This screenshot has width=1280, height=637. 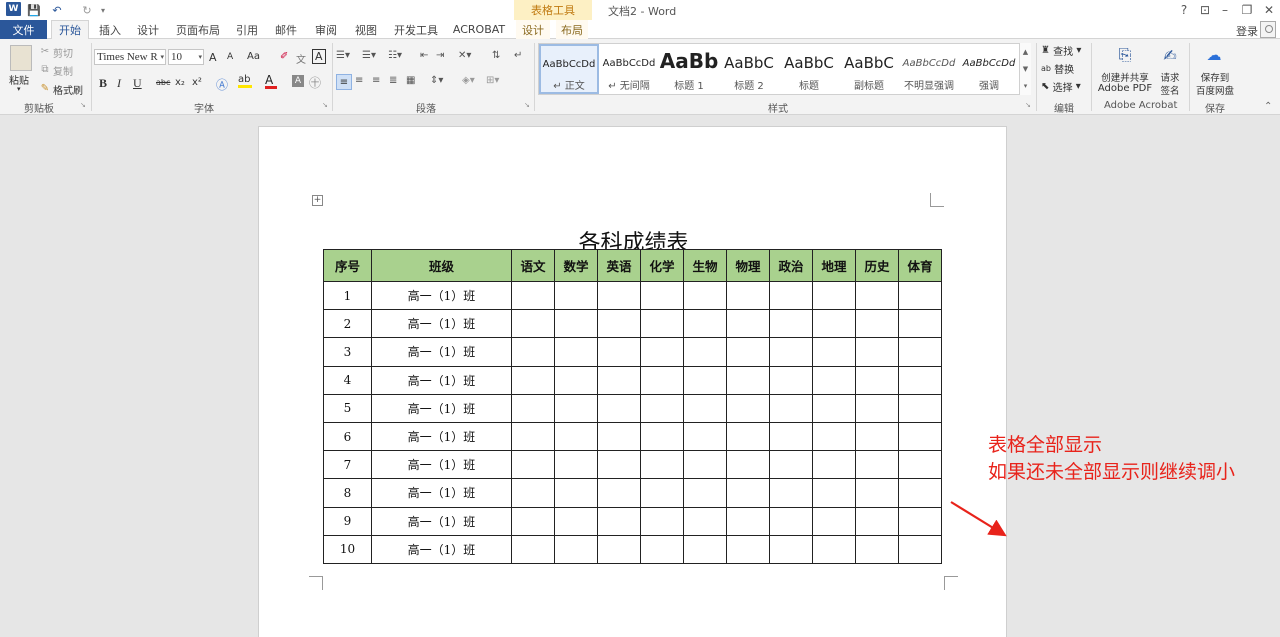 What do you see at coordinates (440, 55) in the screenshot?
I see `increase-indent-icon: ⇥` at bounding box center [440, 55].